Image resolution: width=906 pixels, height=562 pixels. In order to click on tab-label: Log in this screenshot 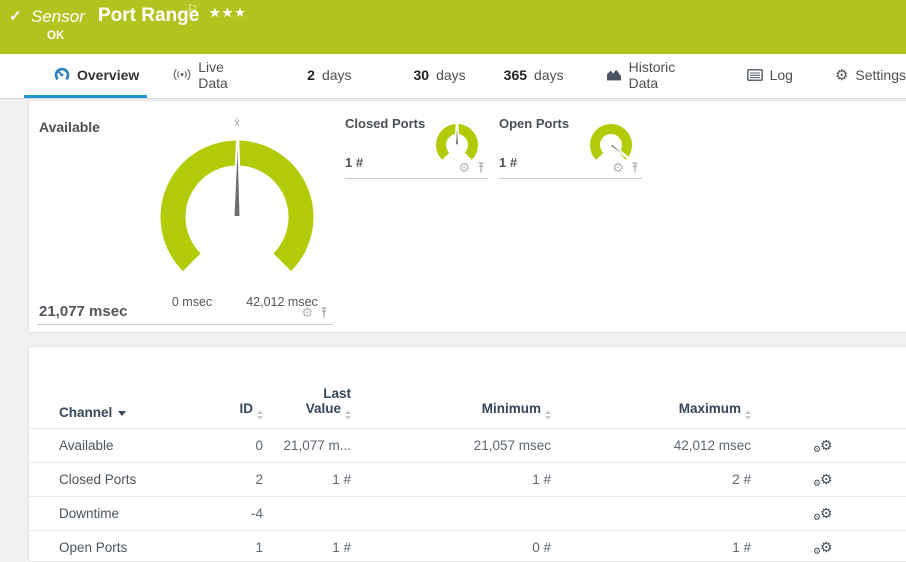, I will do `click(781, 74)`.